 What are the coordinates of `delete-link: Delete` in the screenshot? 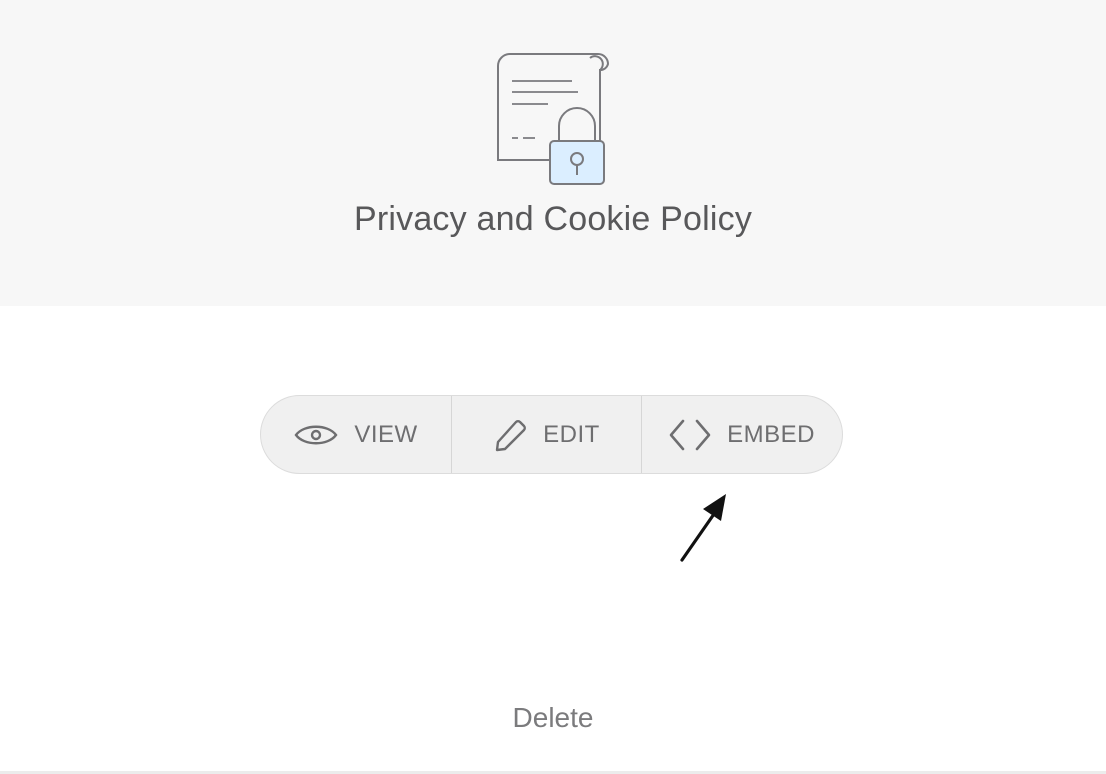 It's located at (553, 718).